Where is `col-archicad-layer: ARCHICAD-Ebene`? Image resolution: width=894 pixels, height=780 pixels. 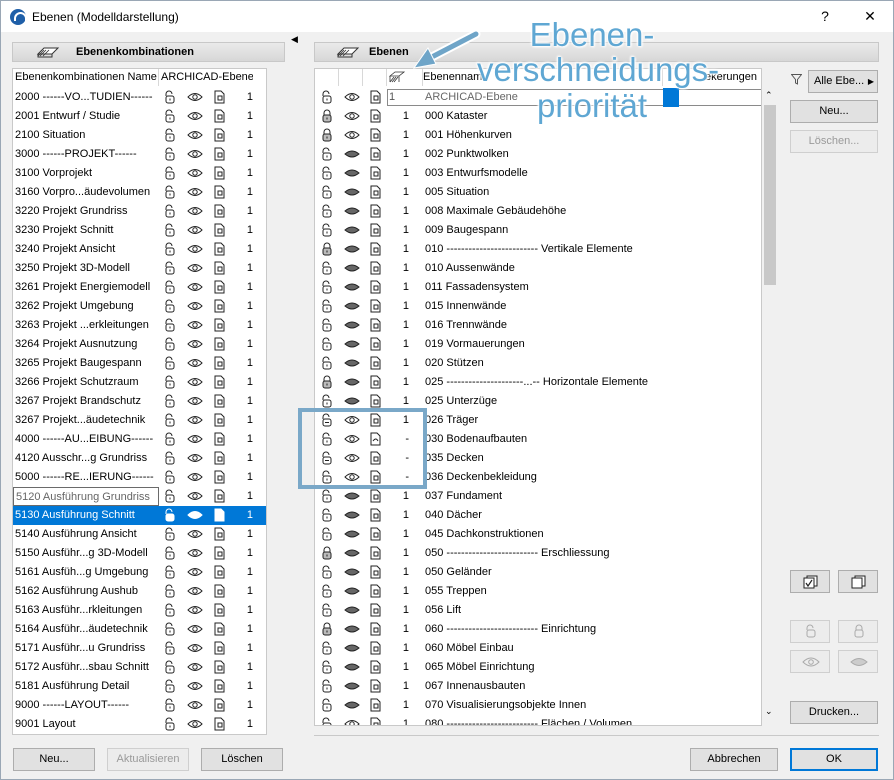 col-archicad-layer: ARCHICAD-Ebene is located at coordinates (207, 77).